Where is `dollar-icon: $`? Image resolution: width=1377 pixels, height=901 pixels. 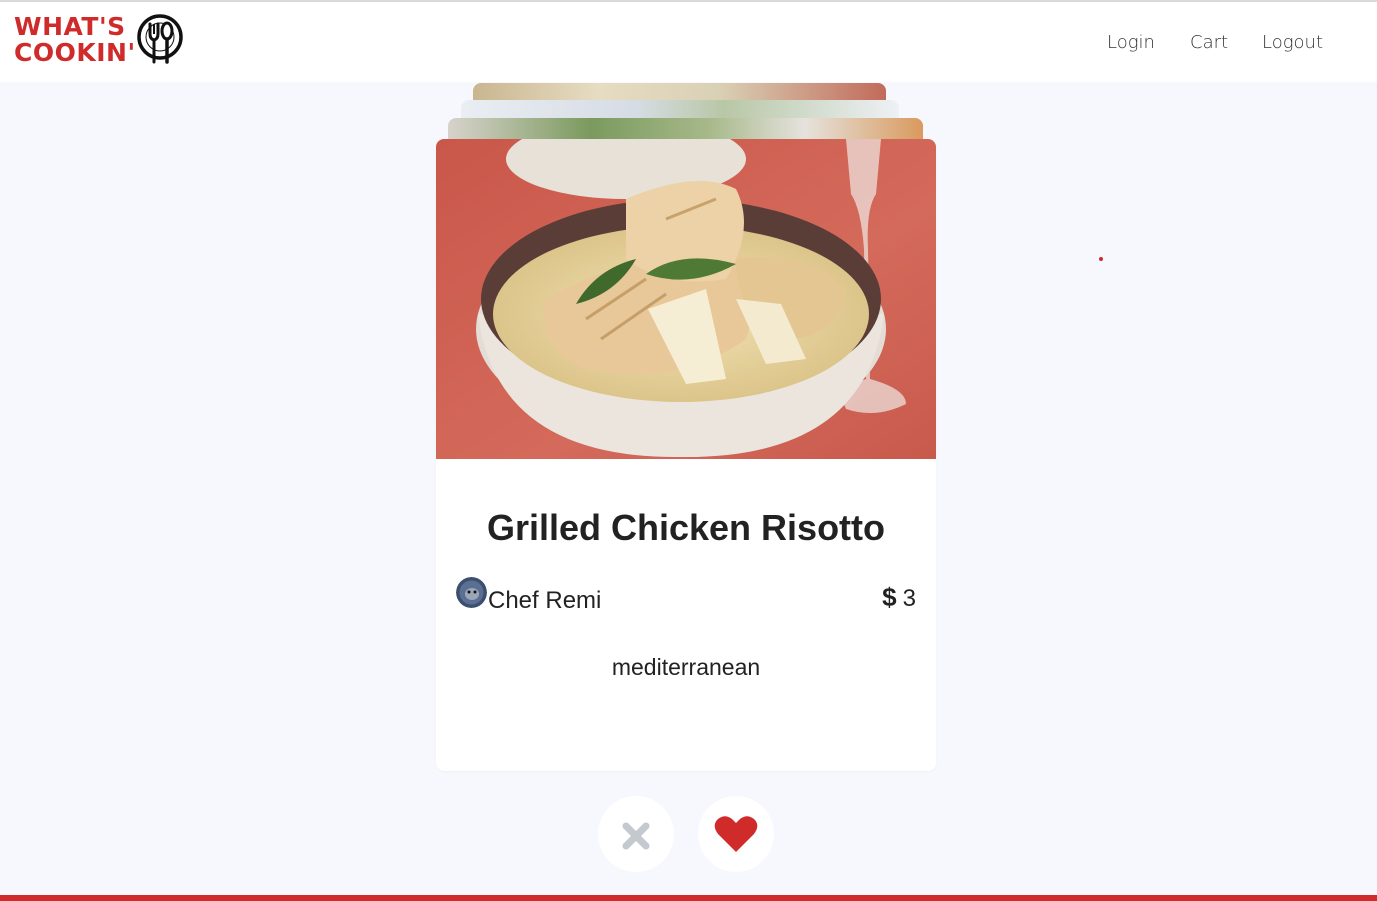 dollar-icon: $ is located at coordinates (889, 597).